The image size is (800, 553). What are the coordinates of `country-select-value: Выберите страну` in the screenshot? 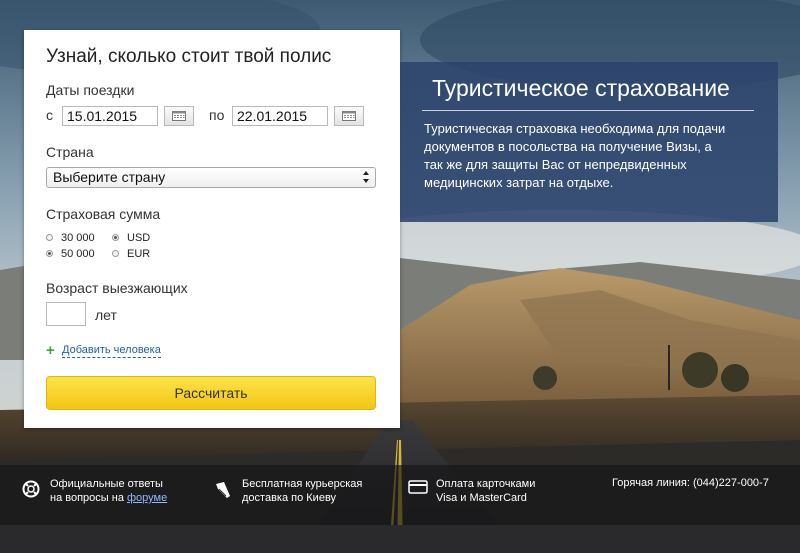 It's located at (109, 177).